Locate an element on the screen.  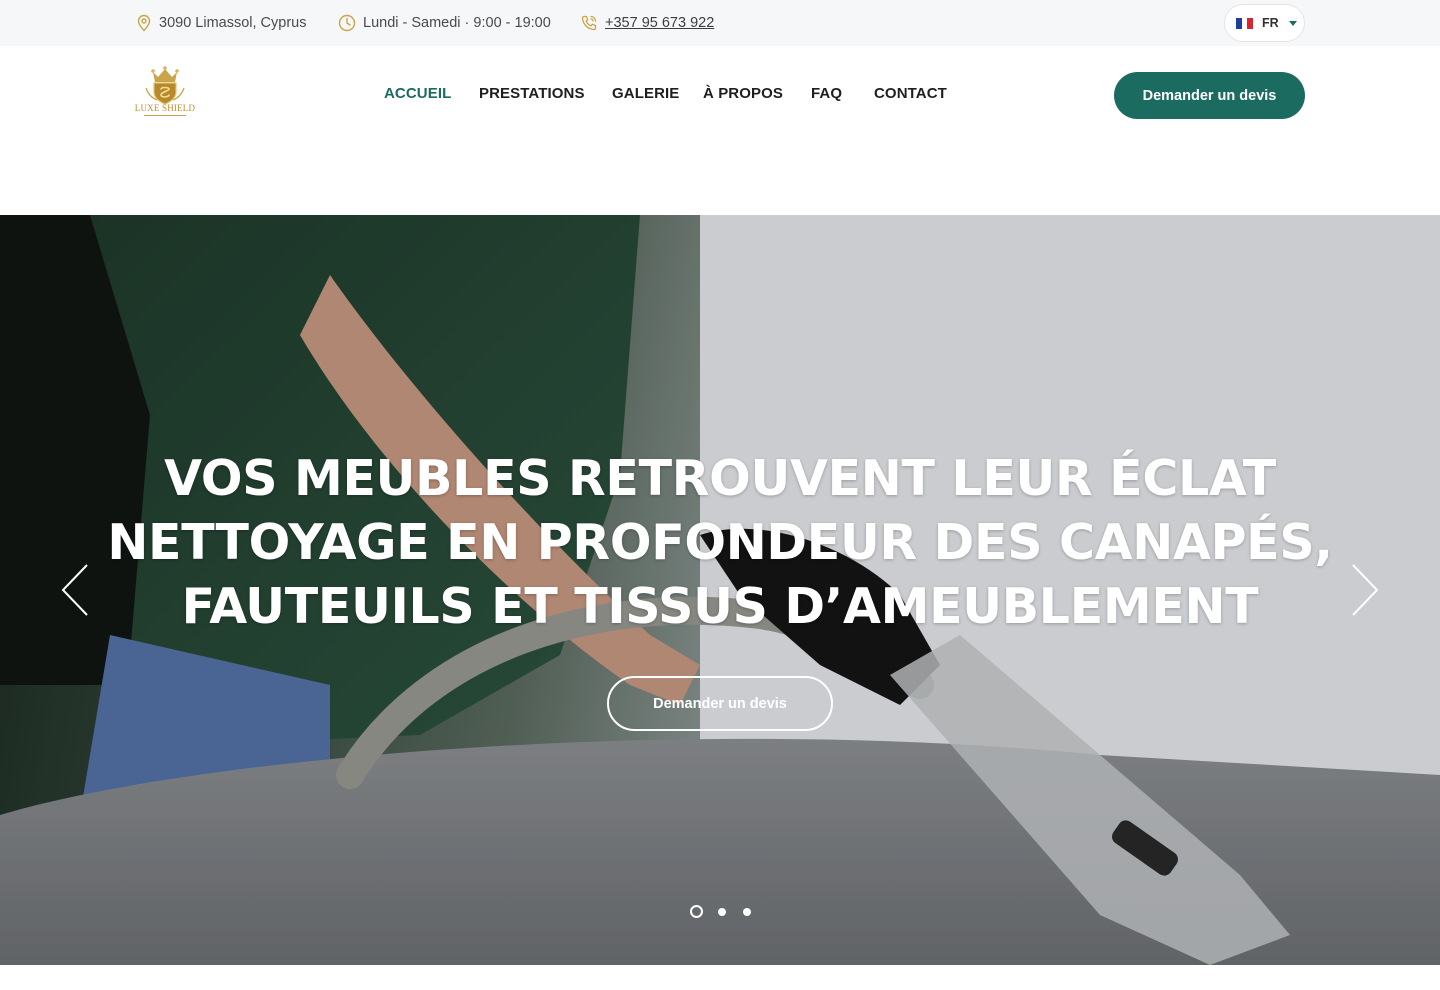
hero-title-line: VOS MEUBLES RETROUVENT LEUR ÉCLAT is located at coordinates (720, 478).